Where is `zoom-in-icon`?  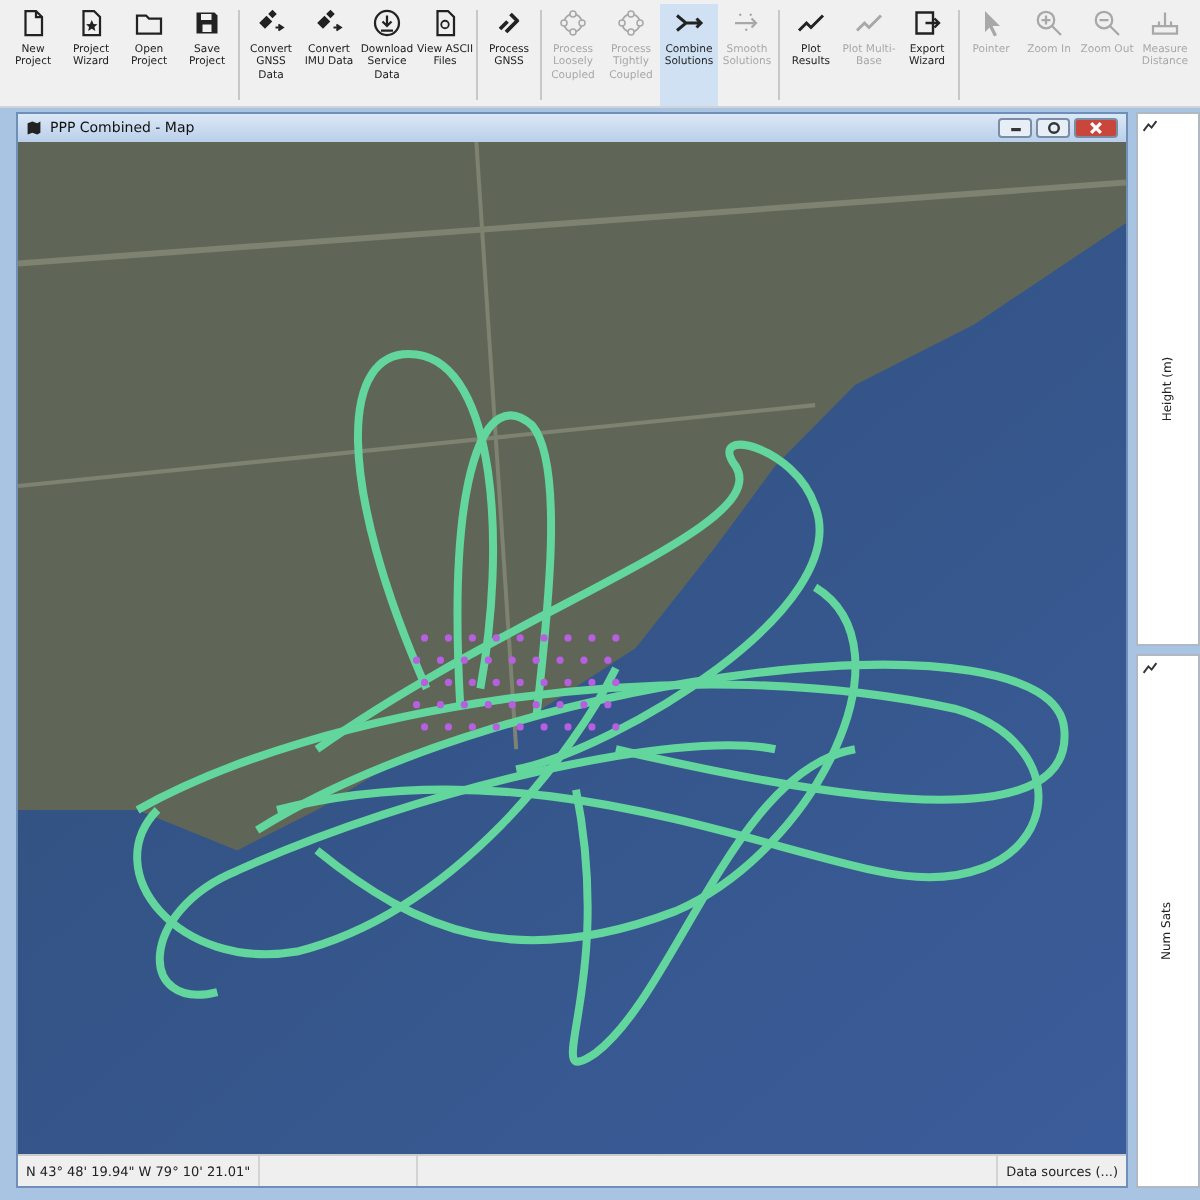 zoom-in-icon is located at coordinates (1049, 23).